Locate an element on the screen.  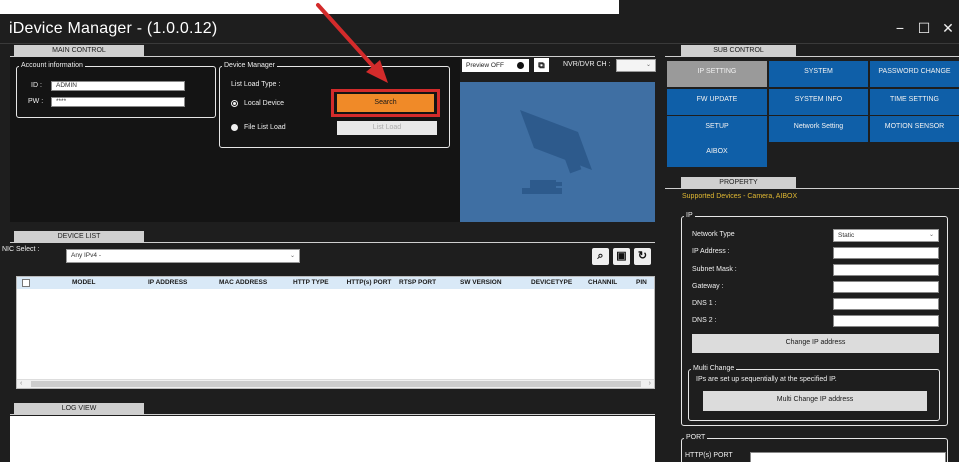
change-ip-button: Change IP address is located at coordinates (815, 343).